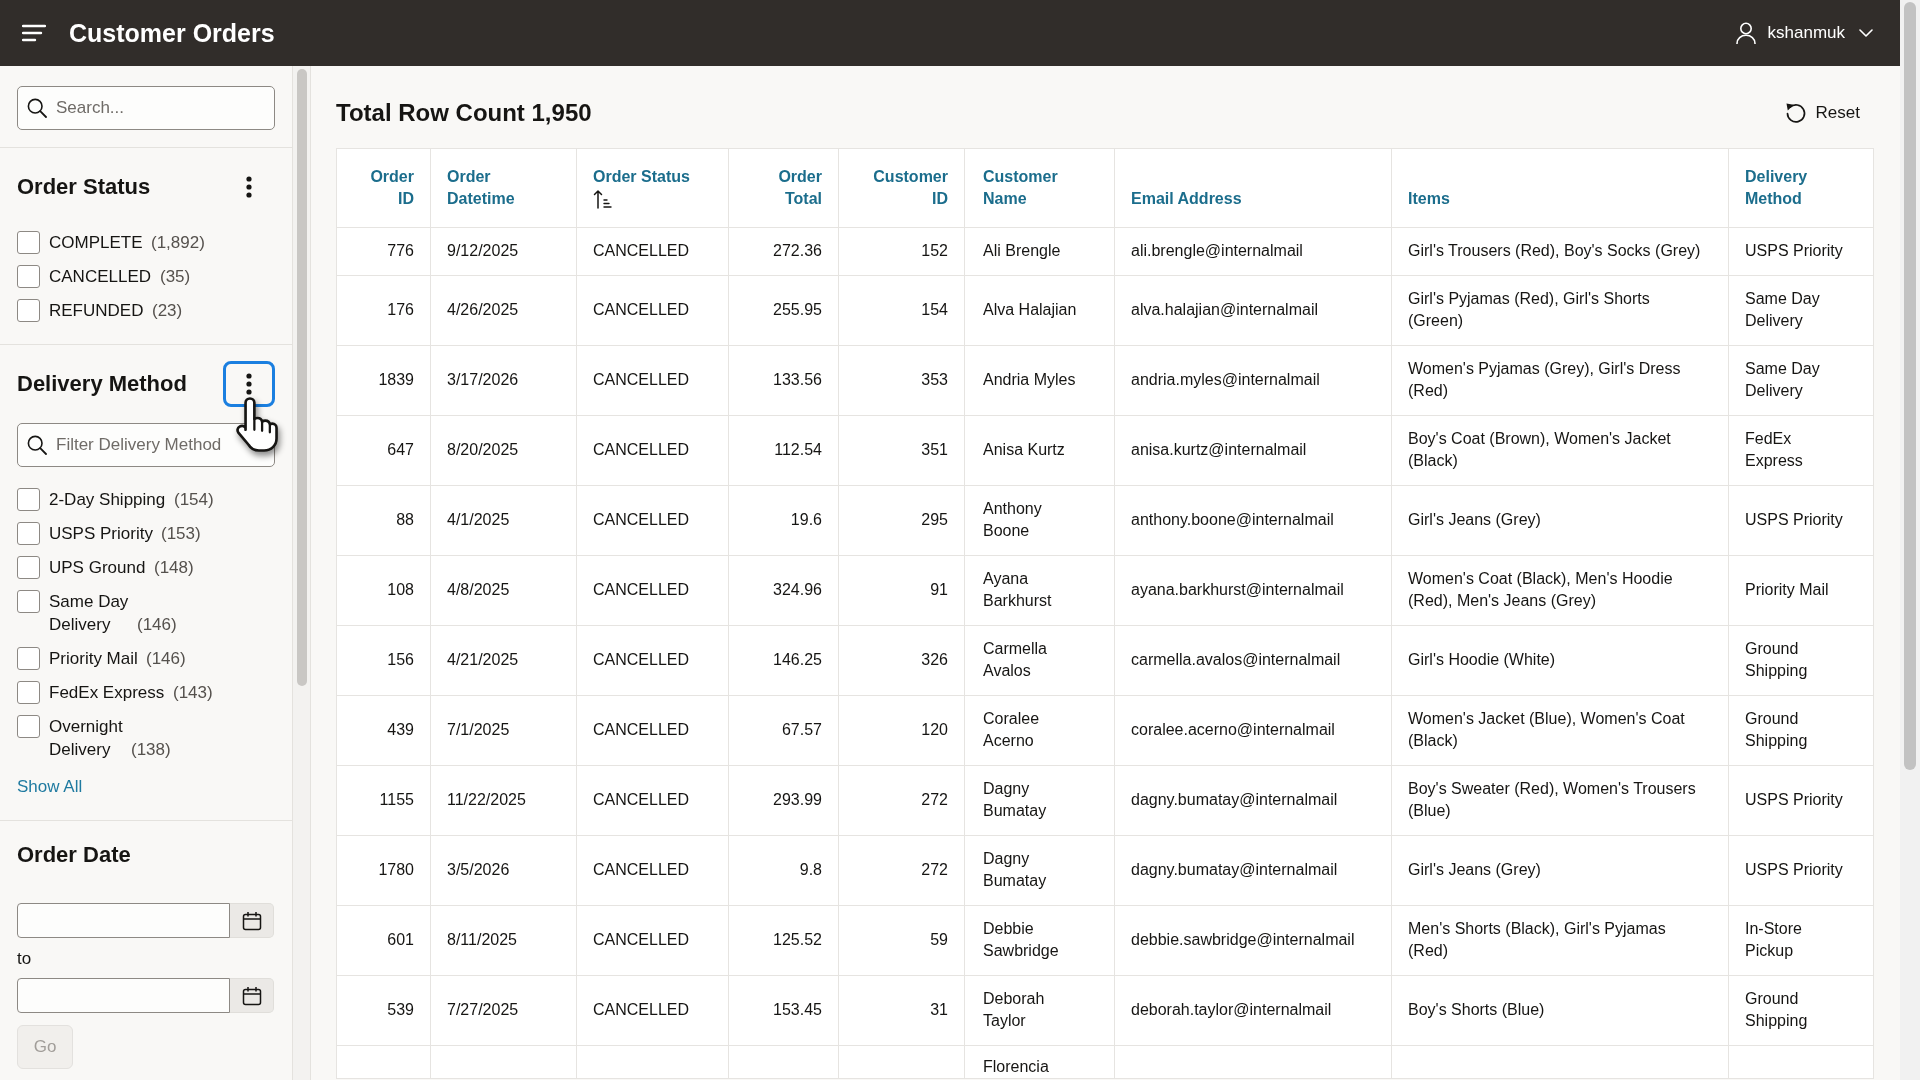 The width and height of the screenshot is (1920, 1080). What do you see at coordinates (383, 188) in the screenshot?
I see `column-header: Order ID` at bounding box center [383, 188].